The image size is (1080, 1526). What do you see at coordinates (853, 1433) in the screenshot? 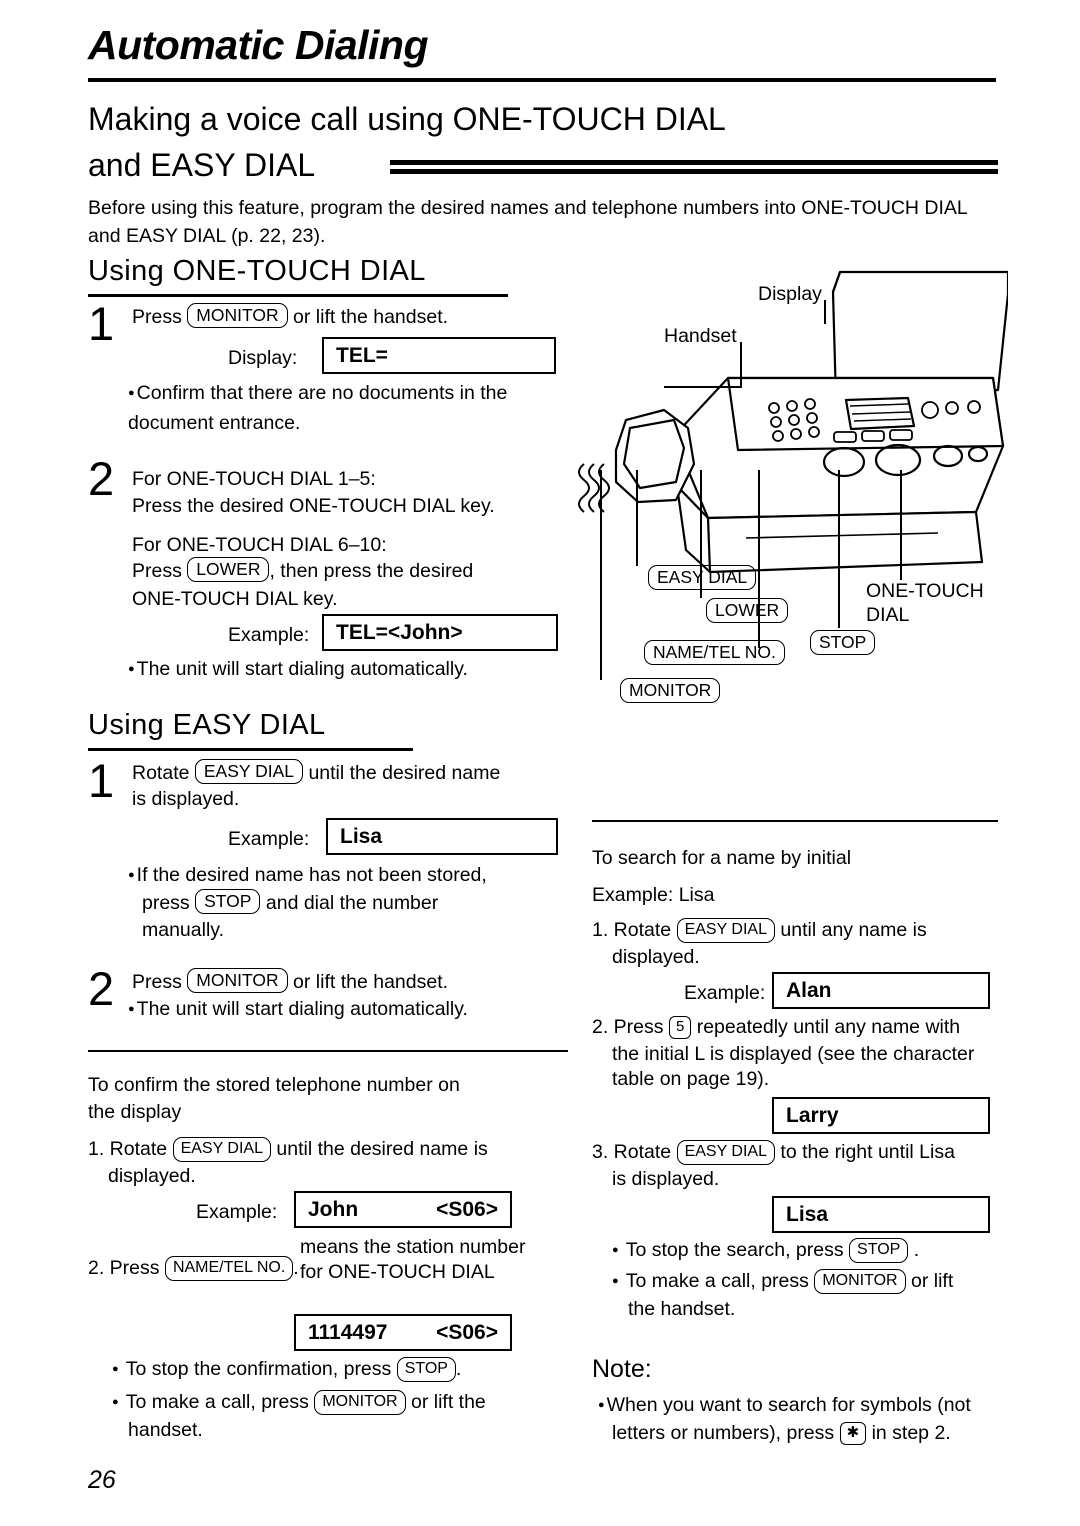
I see `asterisk-key: ✱` at bounding box center [853, 1433].